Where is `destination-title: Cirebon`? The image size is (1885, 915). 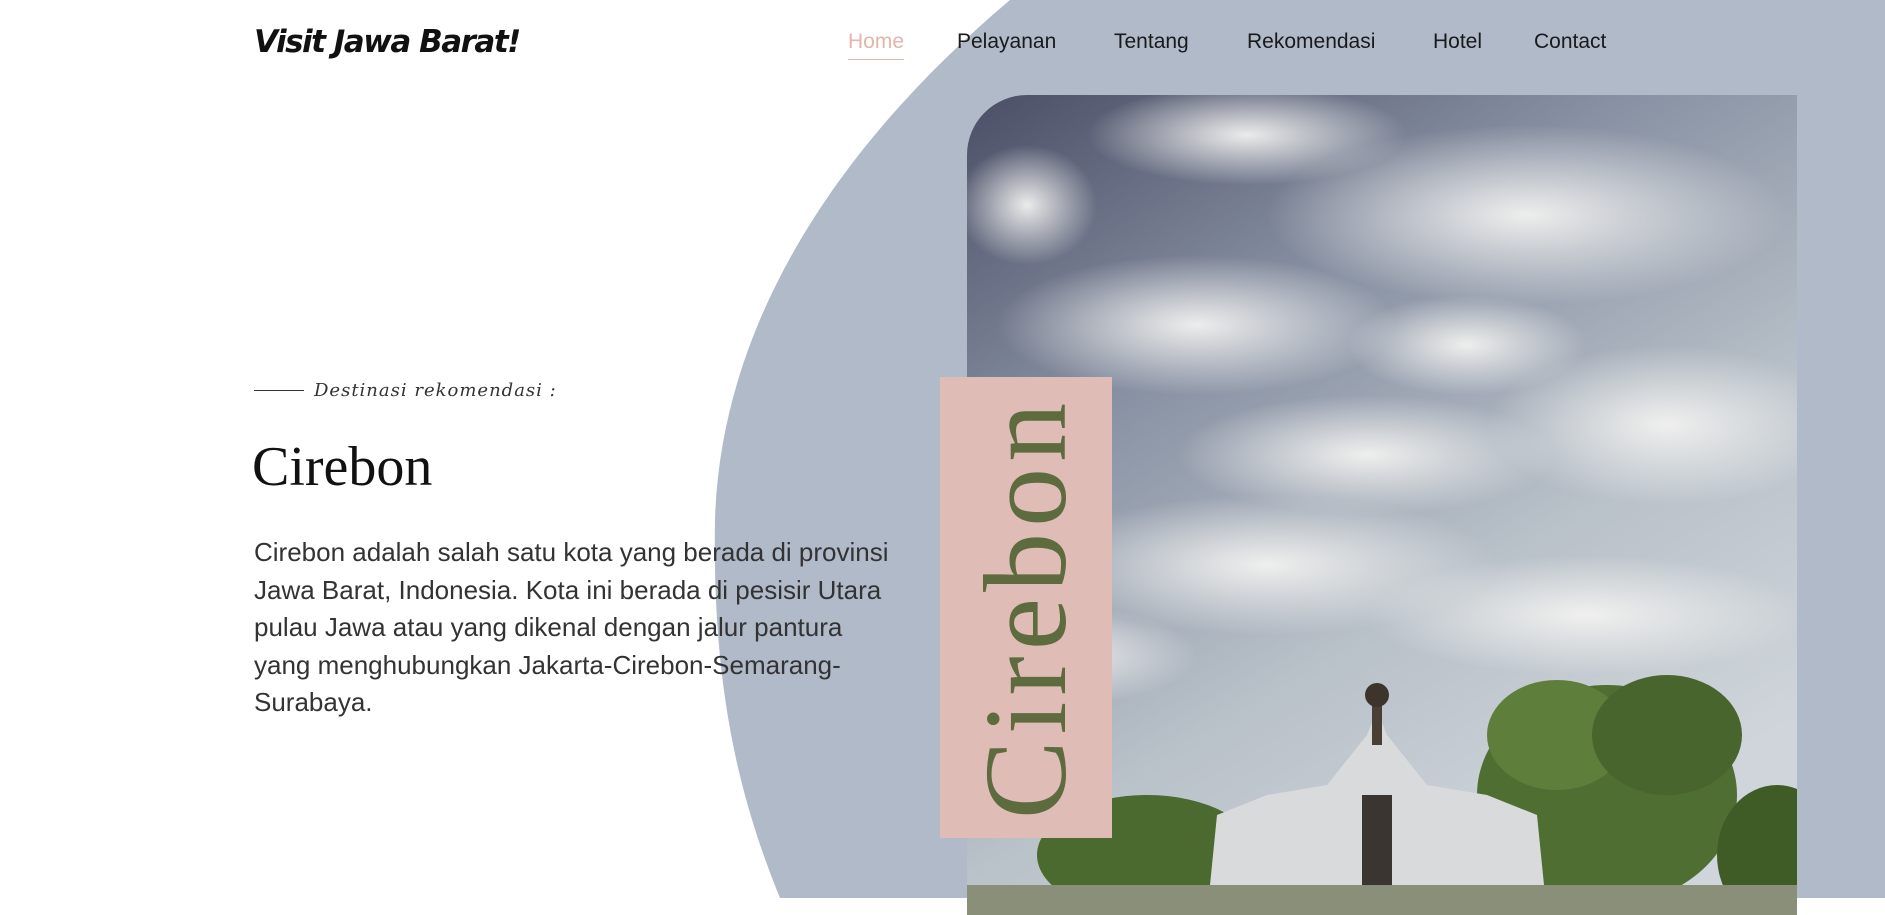
destination-title: Cirebon is located at coordinates (342, 467).